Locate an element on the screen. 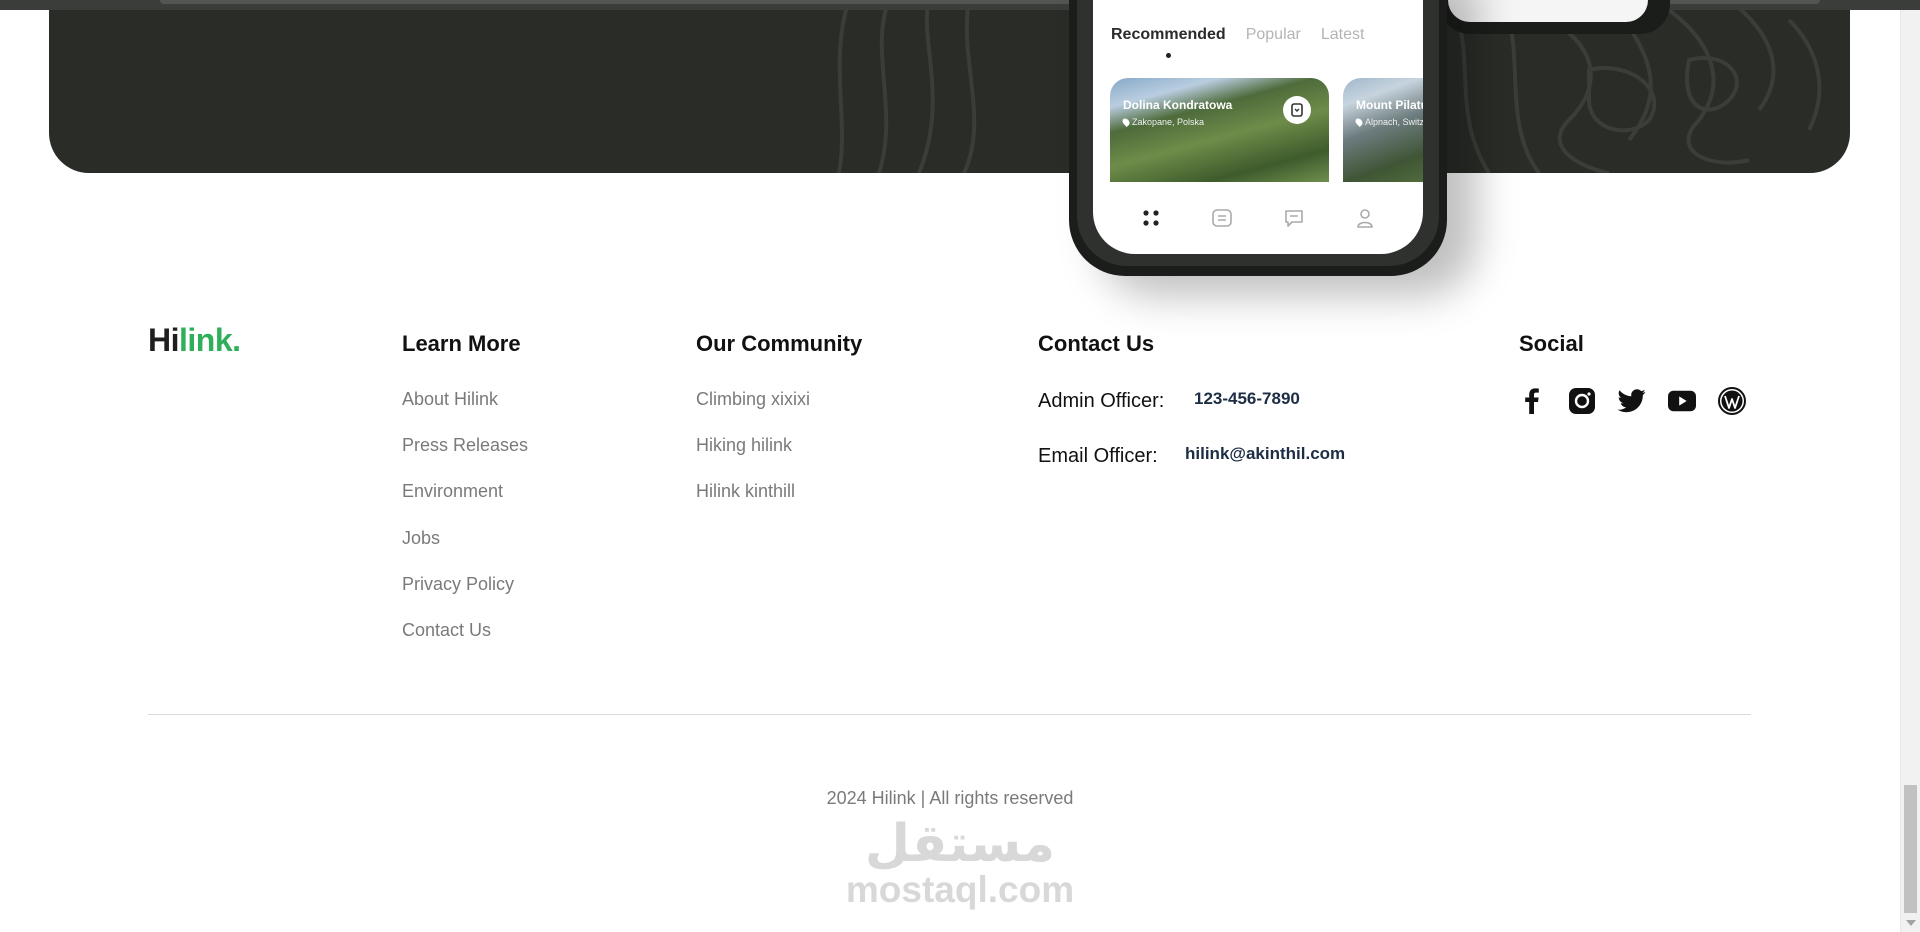  twitter-icon is located at coordinates (1632, 401).